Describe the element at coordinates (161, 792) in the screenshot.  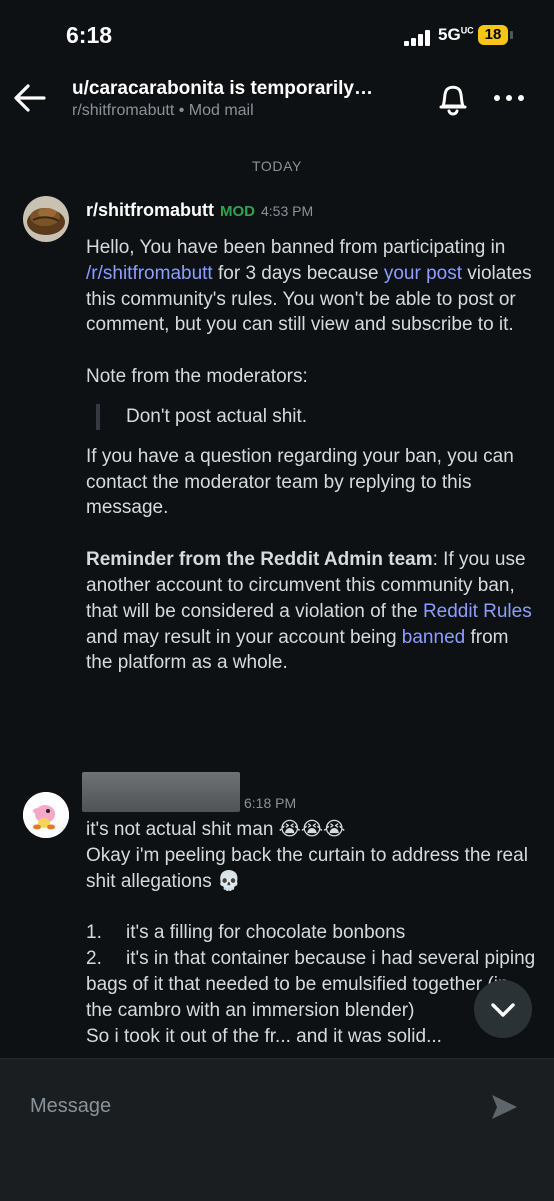
I see `redacted-username` at that location.